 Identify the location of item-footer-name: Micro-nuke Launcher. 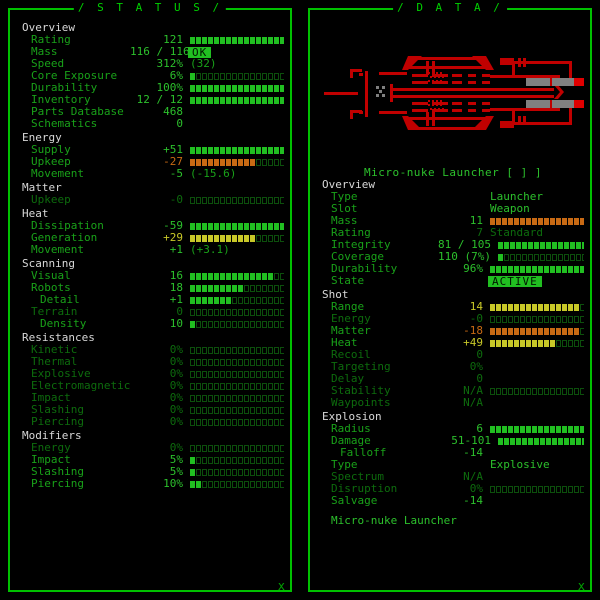
(394, 520).